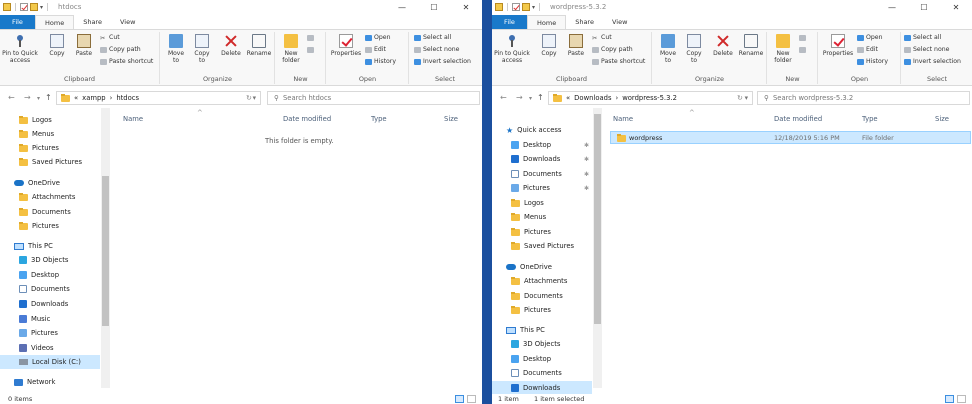 The image size is (972, 404). What do you see at coordinates (798, 119) in the screenshot?
I see `column-date-modified: Date modified` at bounding box center [798, 119].